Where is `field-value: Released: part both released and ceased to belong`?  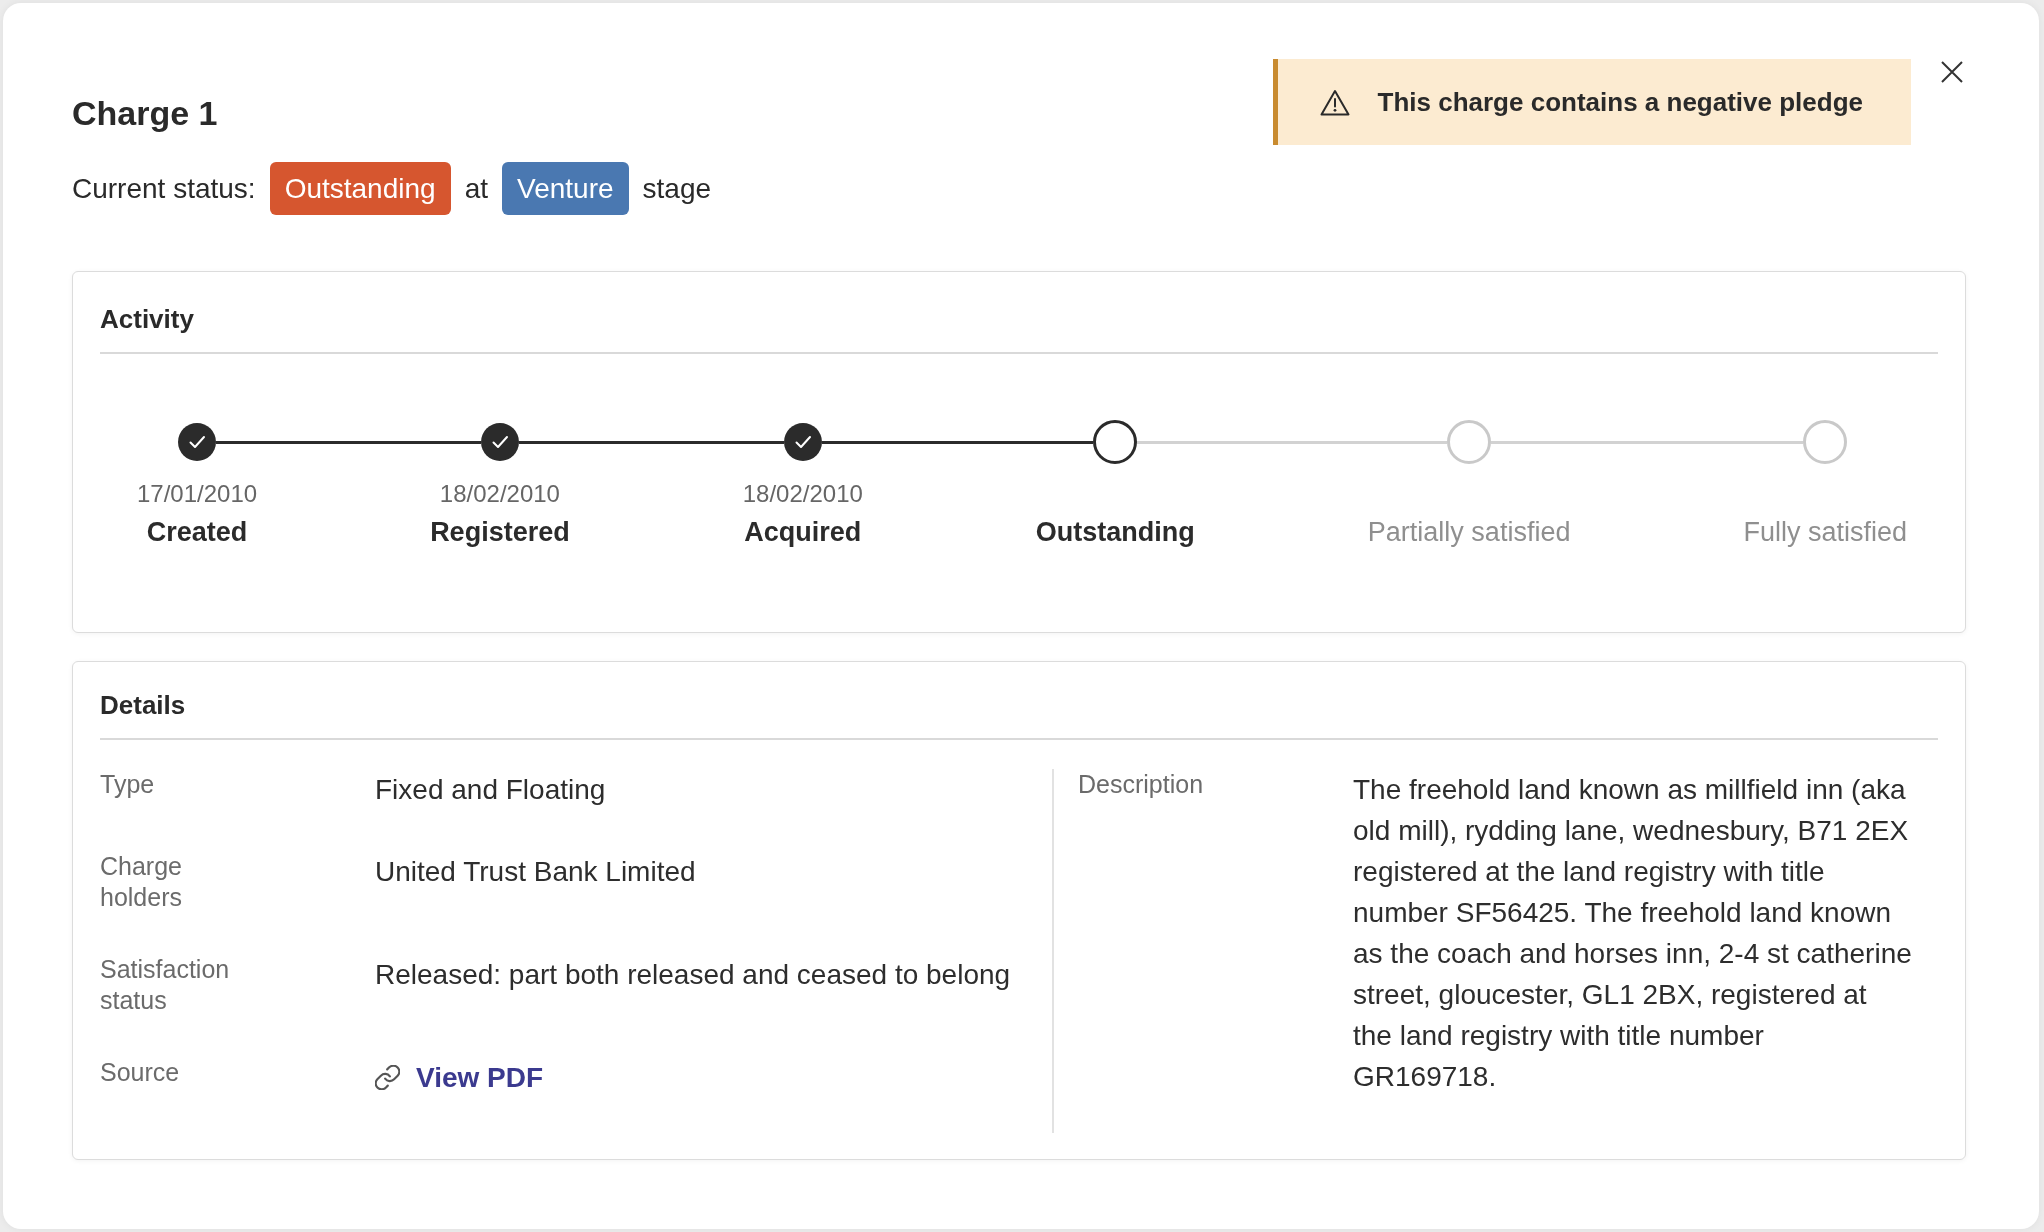
field-value: Released: part both released and ceased to belong is located at coordinates (693, 975).